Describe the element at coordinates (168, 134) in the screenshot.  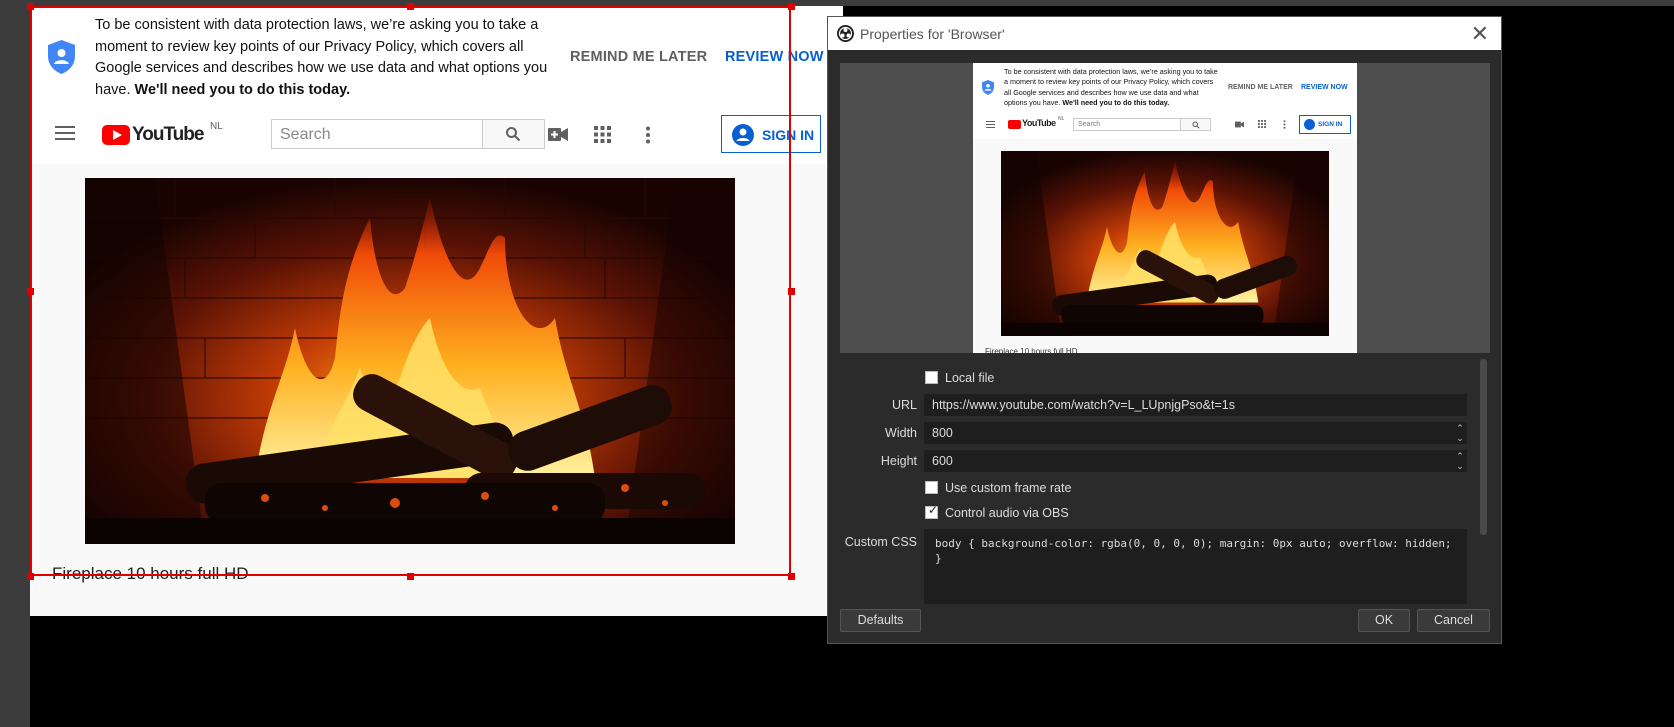
I see `youtube-logo-text: YouTube` at that location.